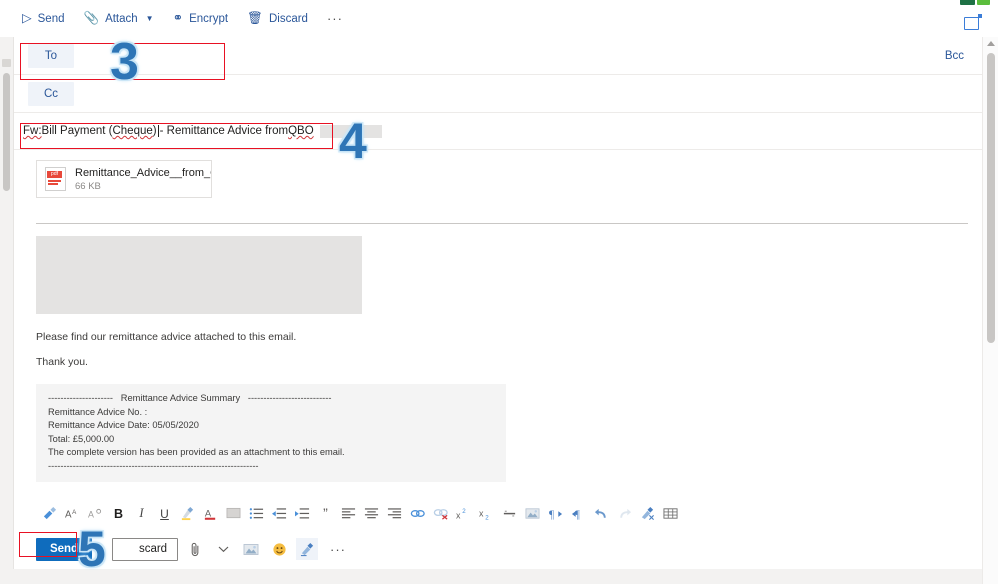  What do you see at coordinates (670, 514) in the screenshot?
I see `insert-table-icon` at bounding box center [670, 514].